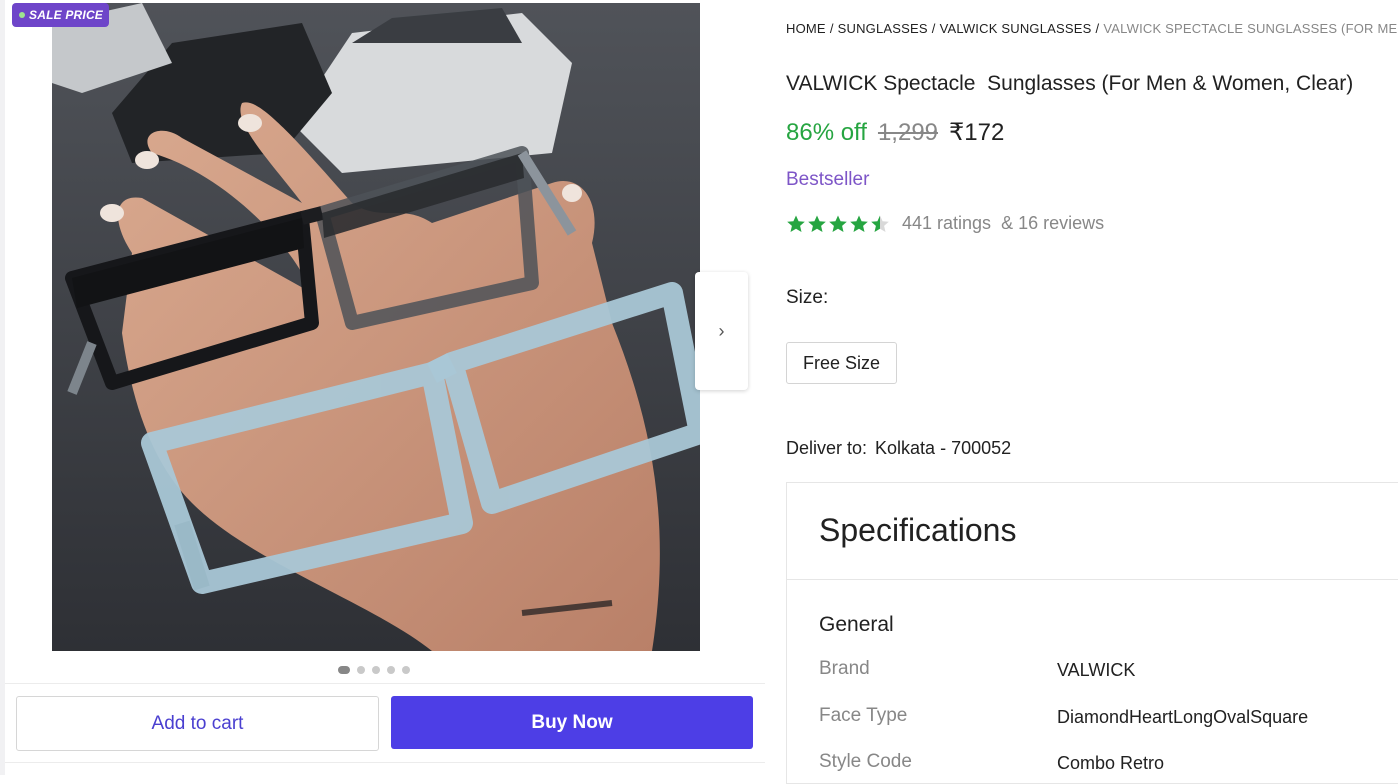  Describe the element at coordinates (908, 132) in the screenshot. I see `original-price: 1,299` at that location.